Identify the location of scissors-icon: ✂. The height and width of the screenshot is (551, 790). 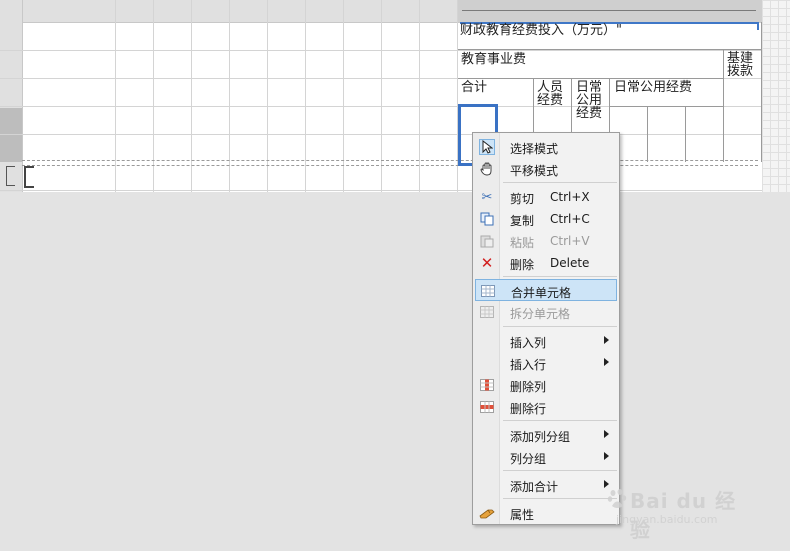
(487, 197).